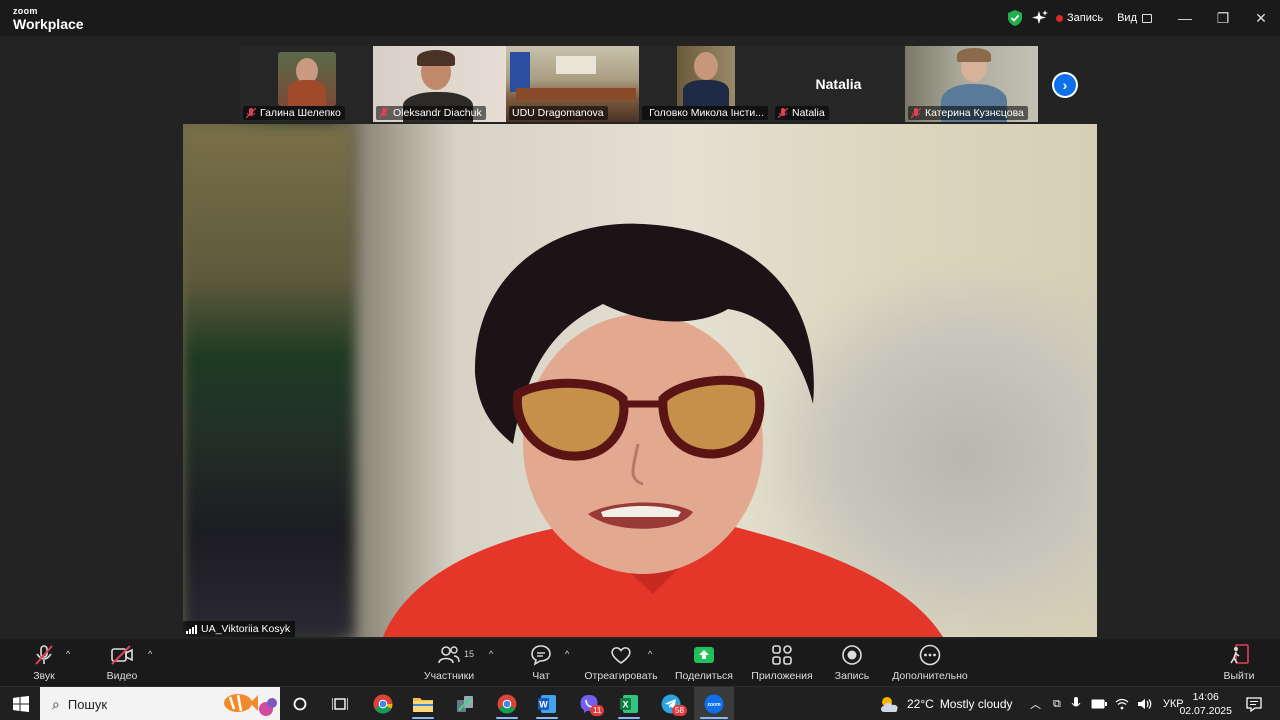 The height and width of the screenshot is (720, 1280). What do you see at coordinates (543, 705) in the screenshot?
I see `svg-text: W` at bounding box center [543, 705].